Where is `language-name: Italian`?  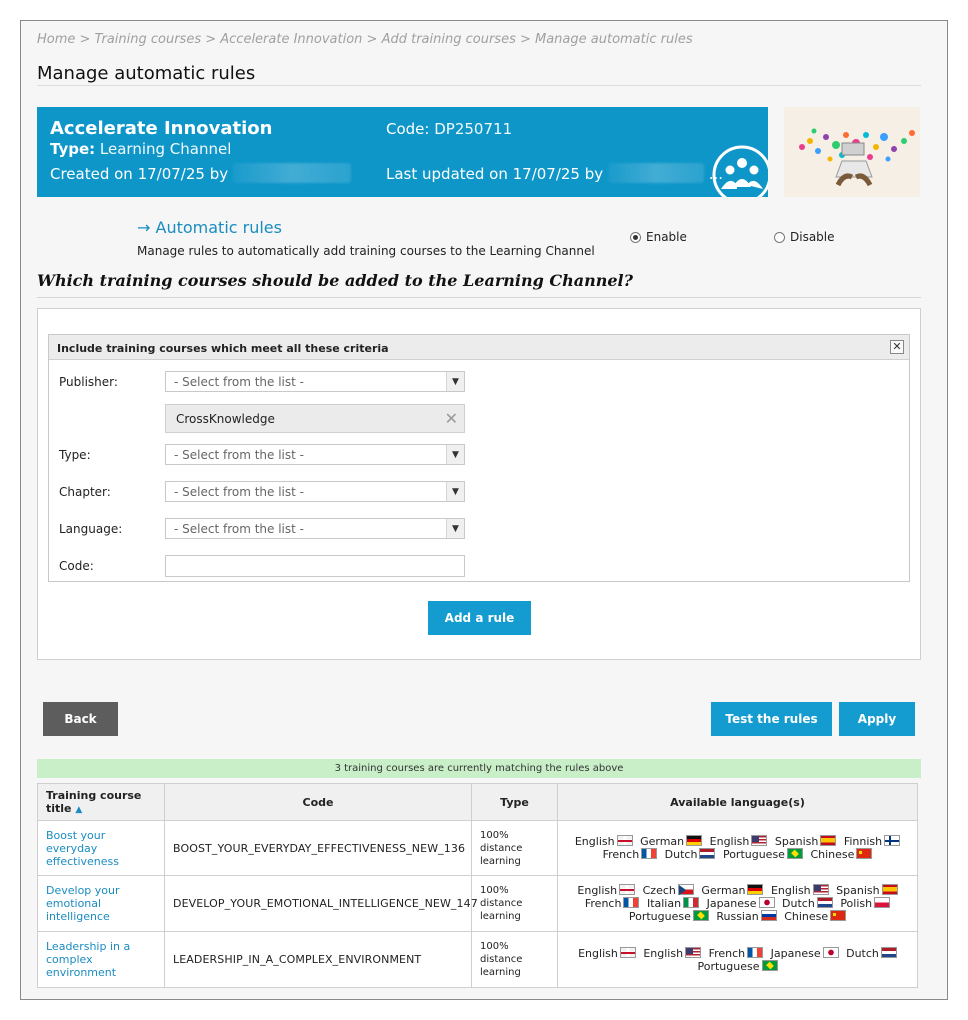
language-name: Italian is located at coordinates (664, 903).